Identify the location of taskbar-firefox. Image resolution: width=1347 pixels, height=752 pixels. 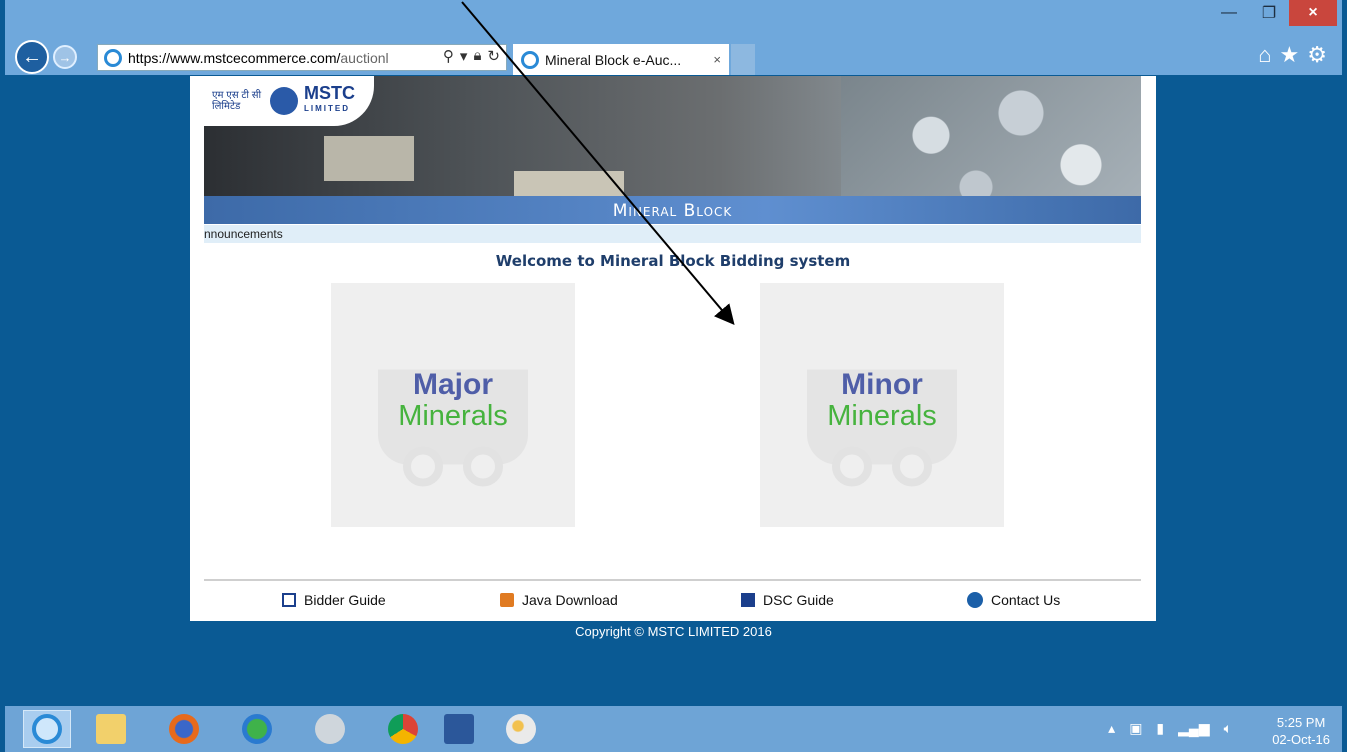
(184, 729).